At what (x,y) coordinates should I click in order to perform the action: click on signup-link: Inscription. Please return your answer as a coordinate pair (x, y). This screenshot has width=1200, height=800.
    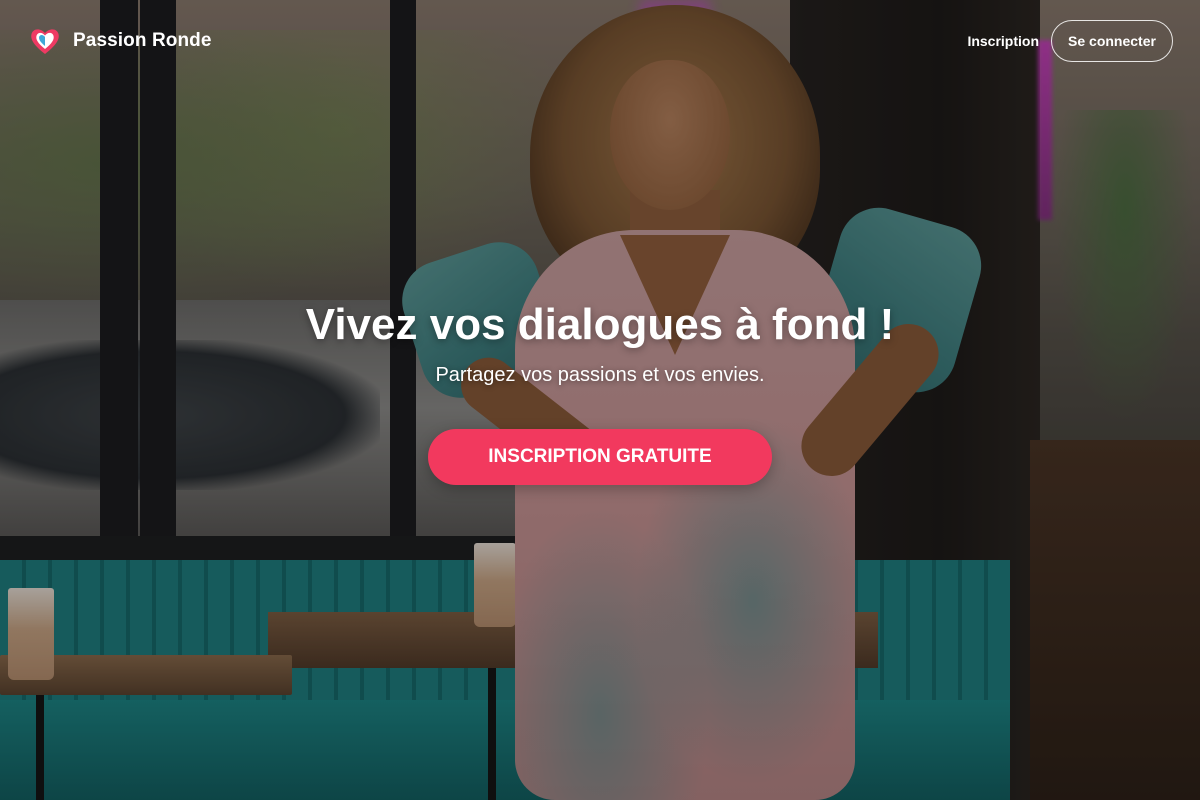
    Looking at the image, I should click on (1003, 41).